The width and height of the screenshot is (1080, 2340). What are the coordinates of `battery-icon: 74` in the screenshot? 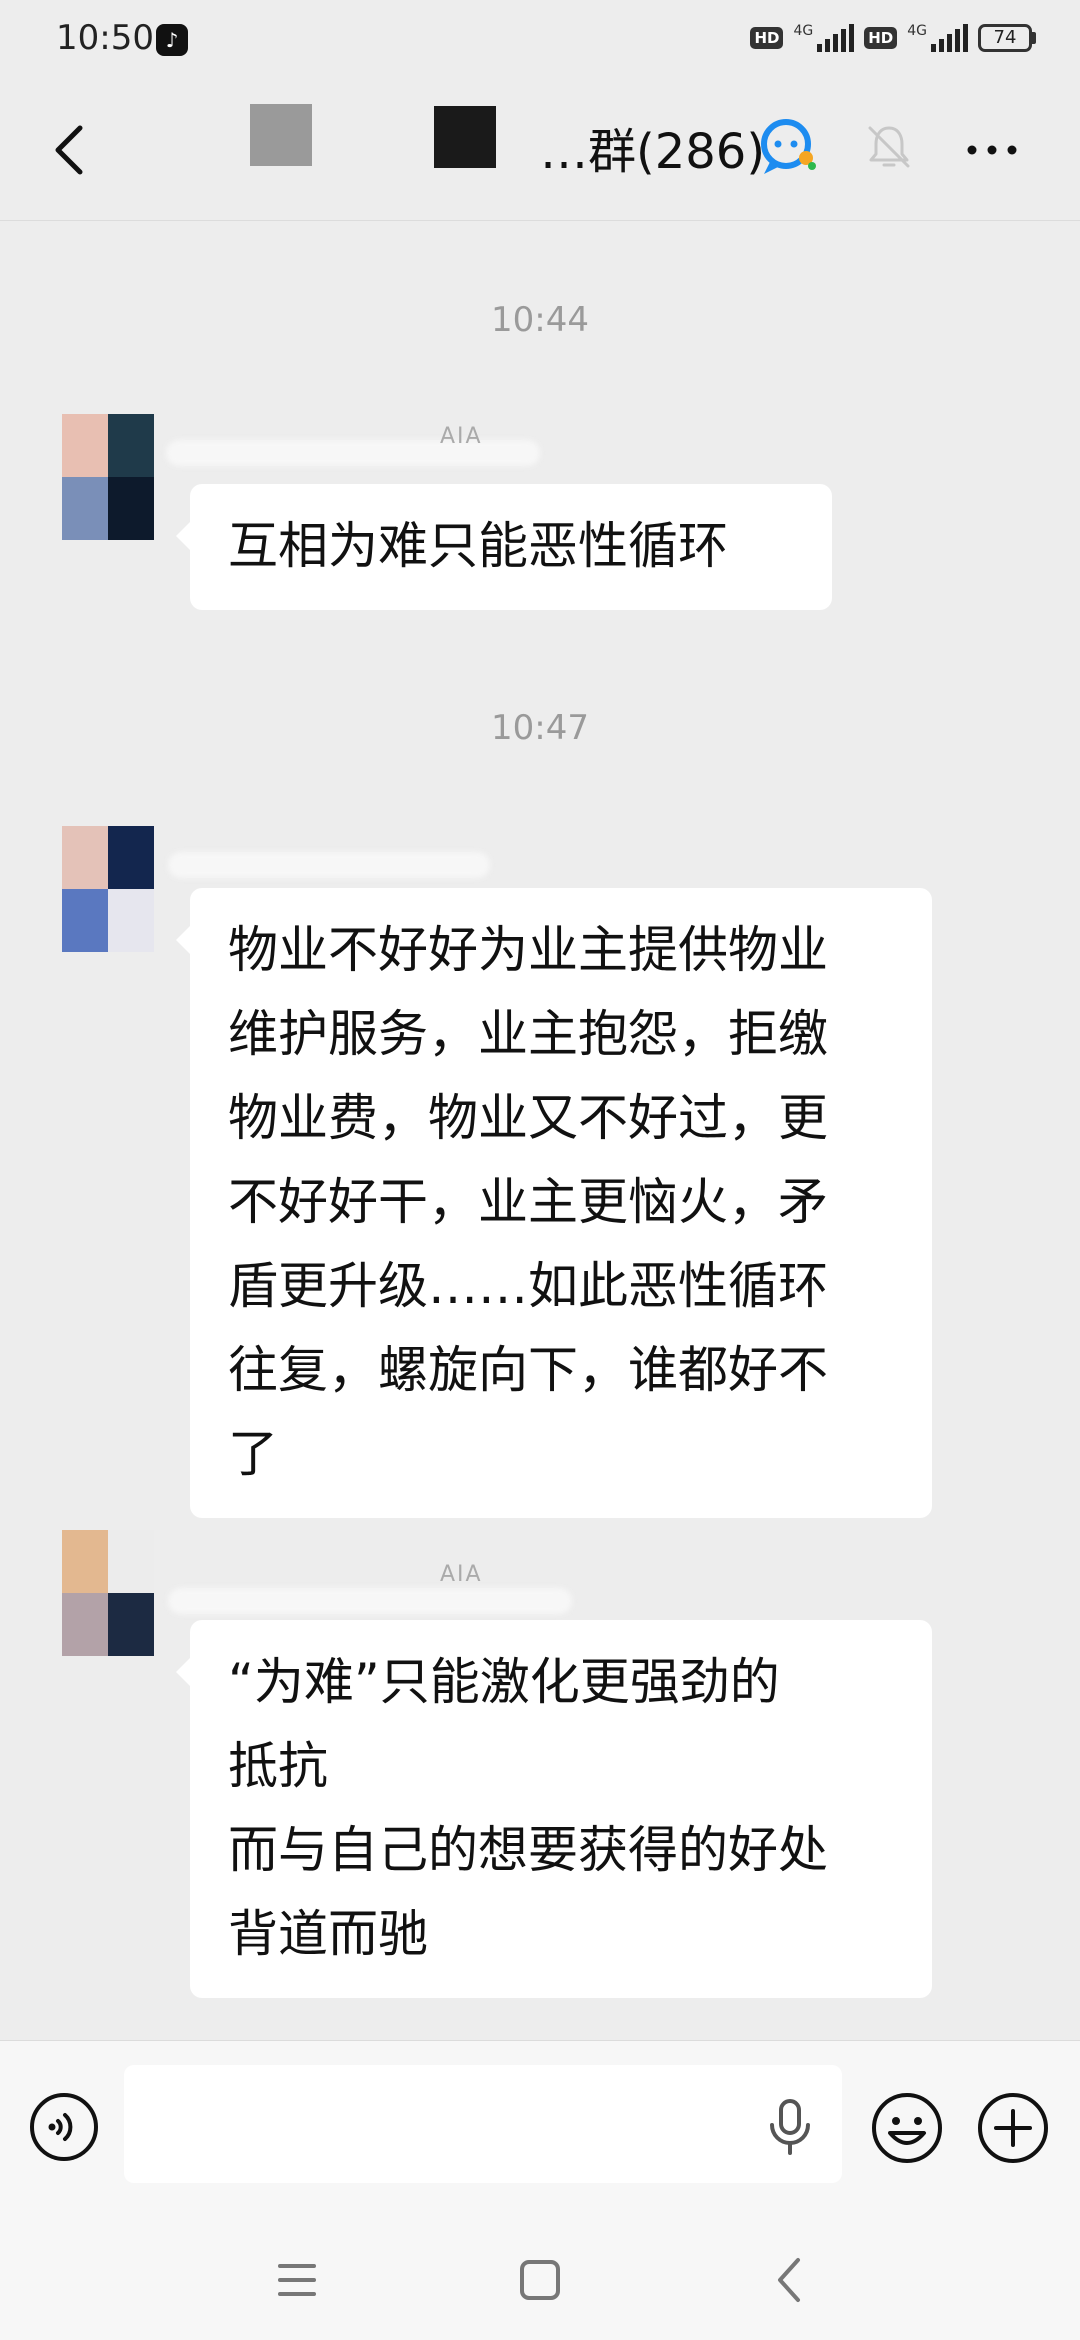 It's located at (1007, 38).